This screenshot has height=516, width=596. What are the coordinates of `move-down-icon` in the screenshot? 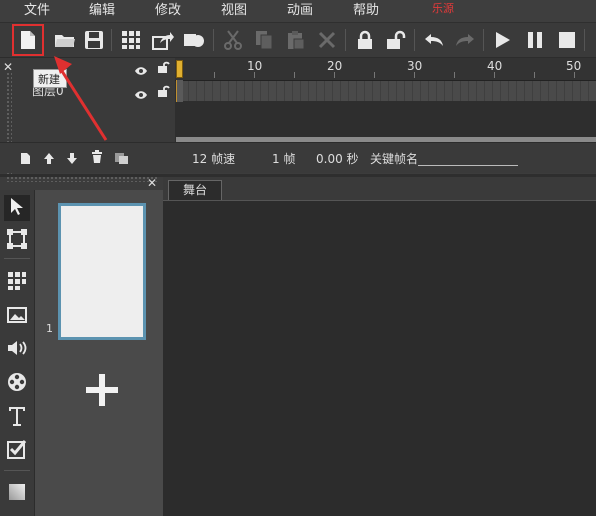 It's located at (72, 159).